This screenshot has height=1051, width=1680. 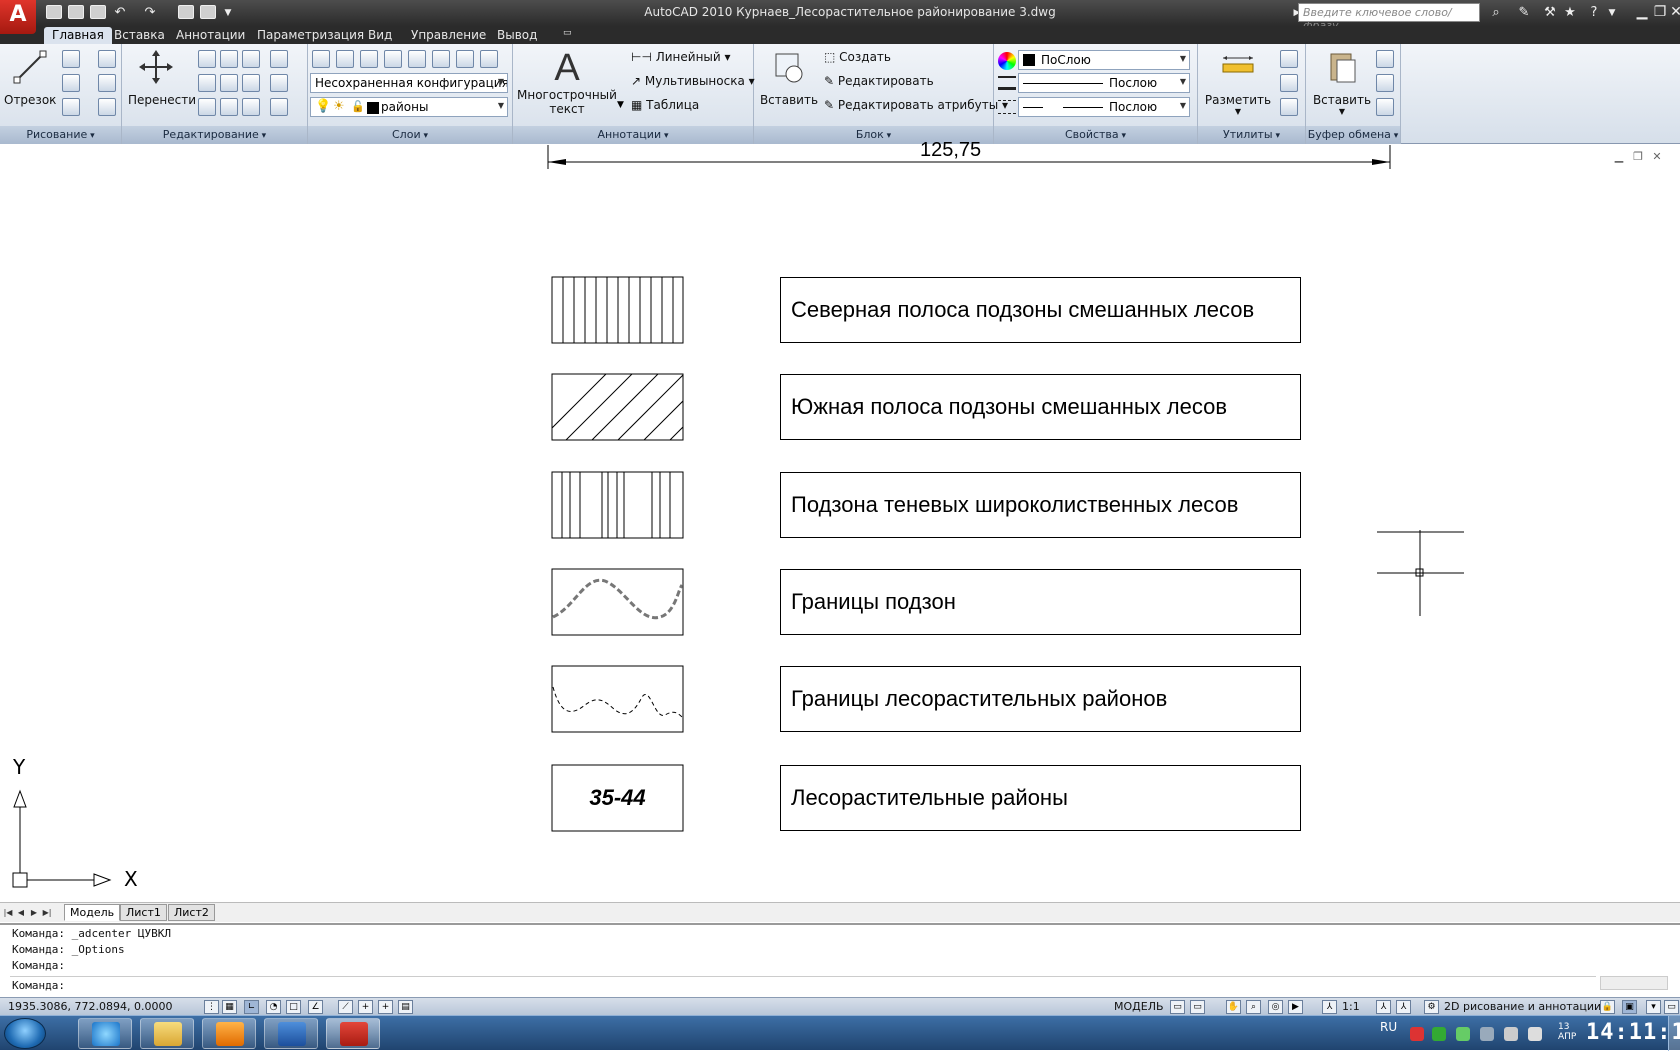 I want to click on edit-attributes-button: ✎ Редактировать атрибуты ▾, so click(x=916, y=105).